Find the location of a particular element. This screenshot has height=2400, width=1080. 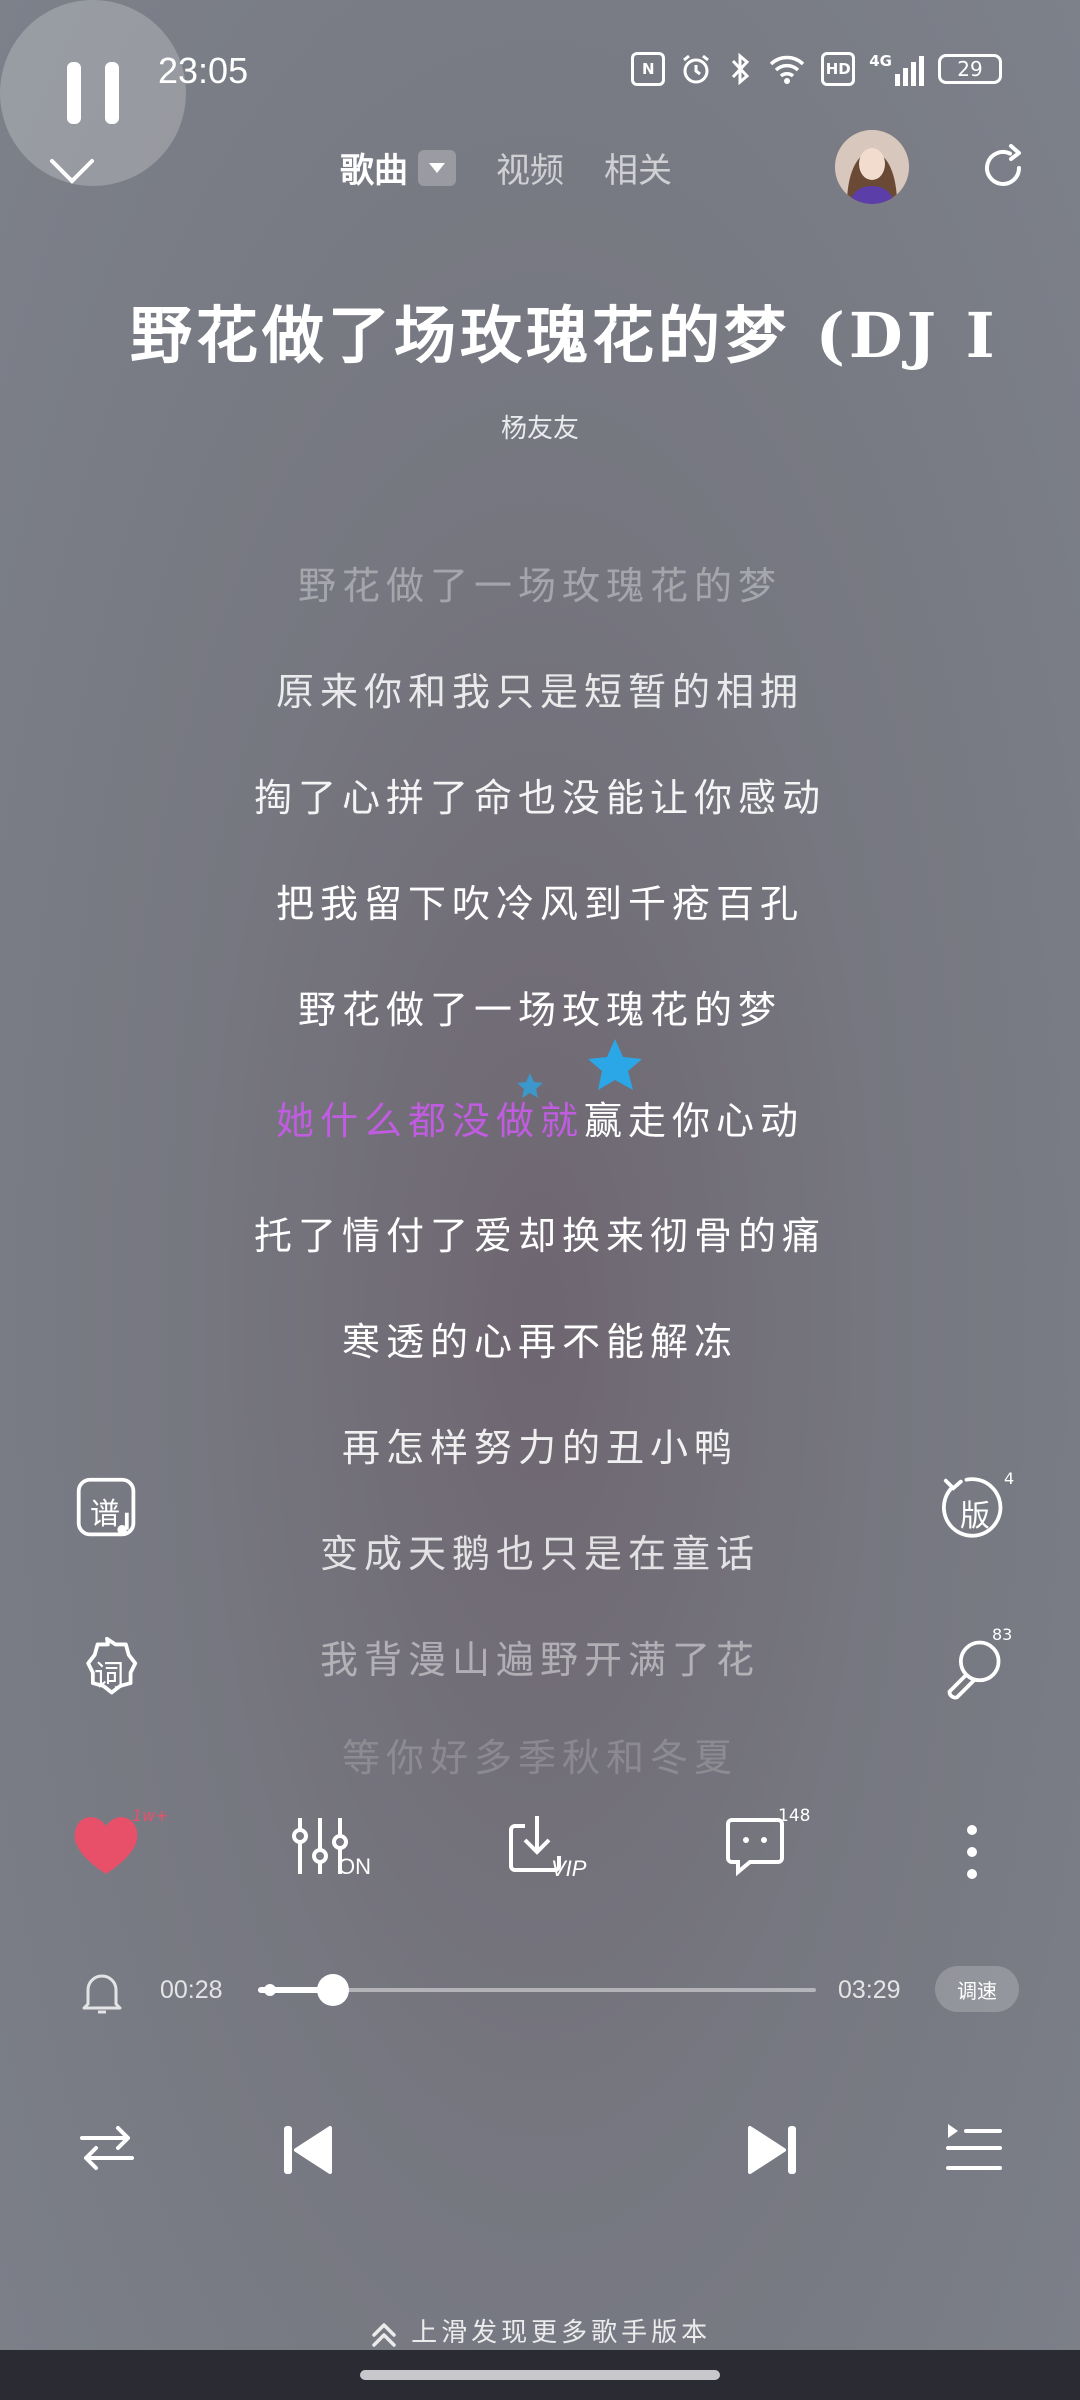

repeat-mode-icon is located at coordinates (107, 2148).